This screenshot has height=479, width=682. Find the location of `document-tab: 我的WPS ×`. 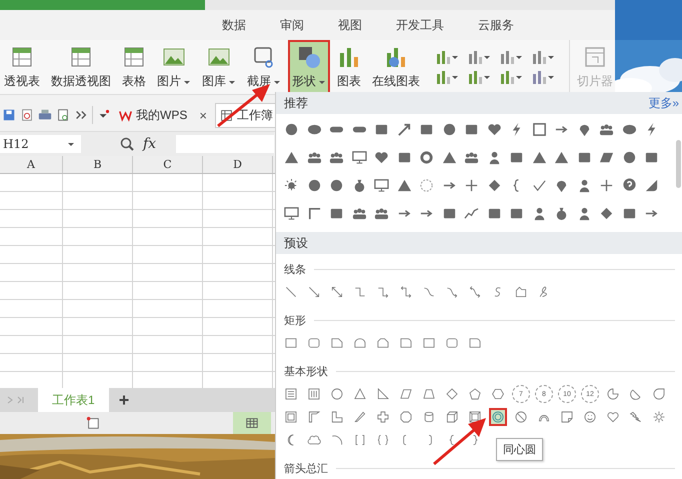

document-tab: 我的WPS × is located at coordinates (163, 115).